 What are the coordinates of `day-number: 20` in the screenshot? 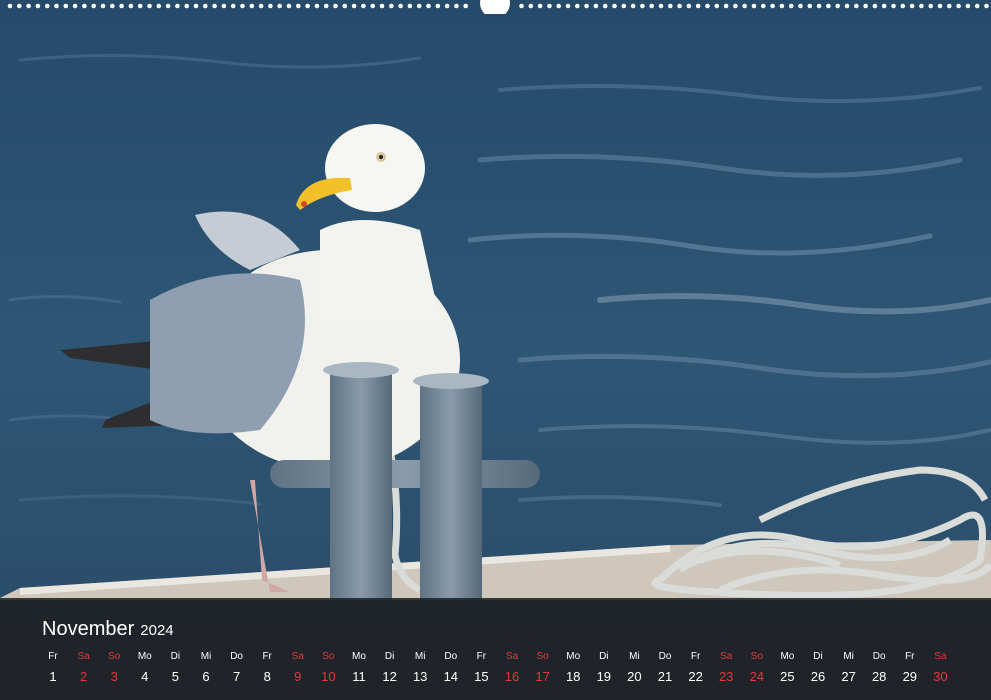 It's located at (634, 676).